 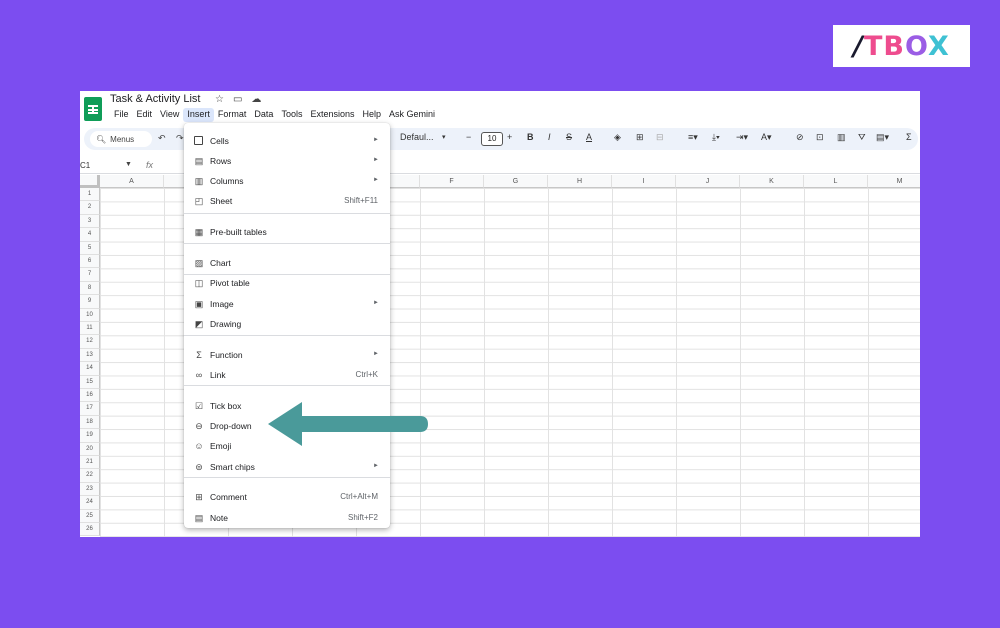 I want to click on decrease-font-icon: −, so click(x=468, y=137).